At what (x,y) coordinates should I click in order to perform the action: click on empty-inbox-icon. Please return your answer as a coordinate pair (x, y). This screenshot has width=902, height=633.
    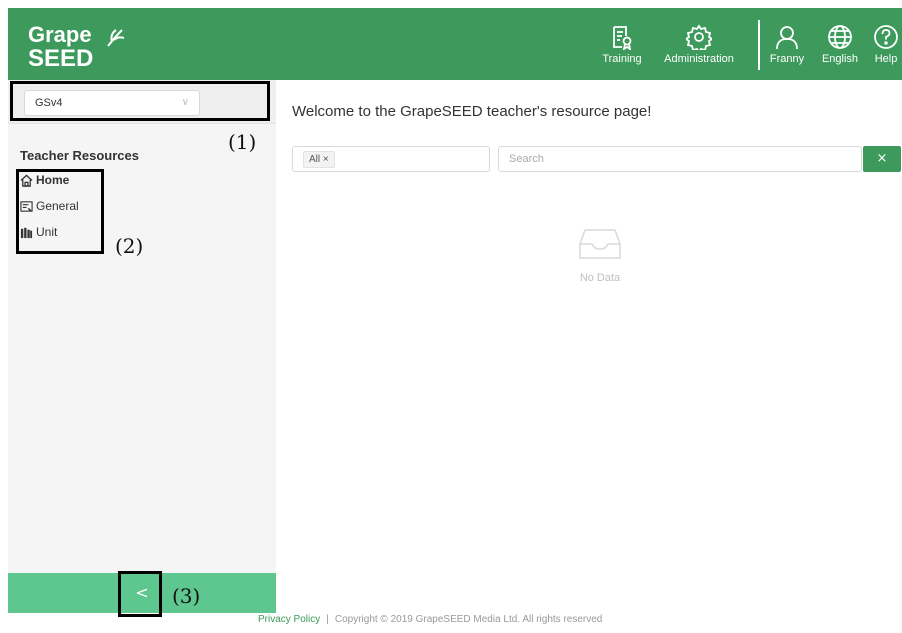
    Looking at the image, I should click on (600, 244).